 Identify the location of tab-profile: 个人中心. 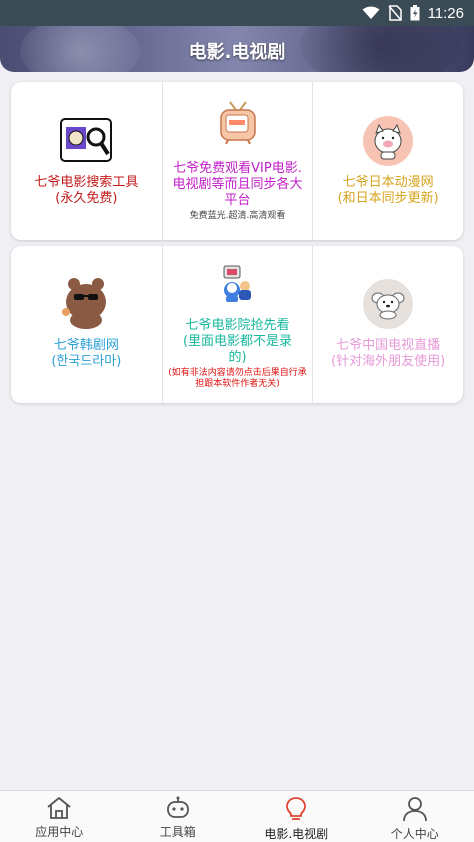
(415, 816).